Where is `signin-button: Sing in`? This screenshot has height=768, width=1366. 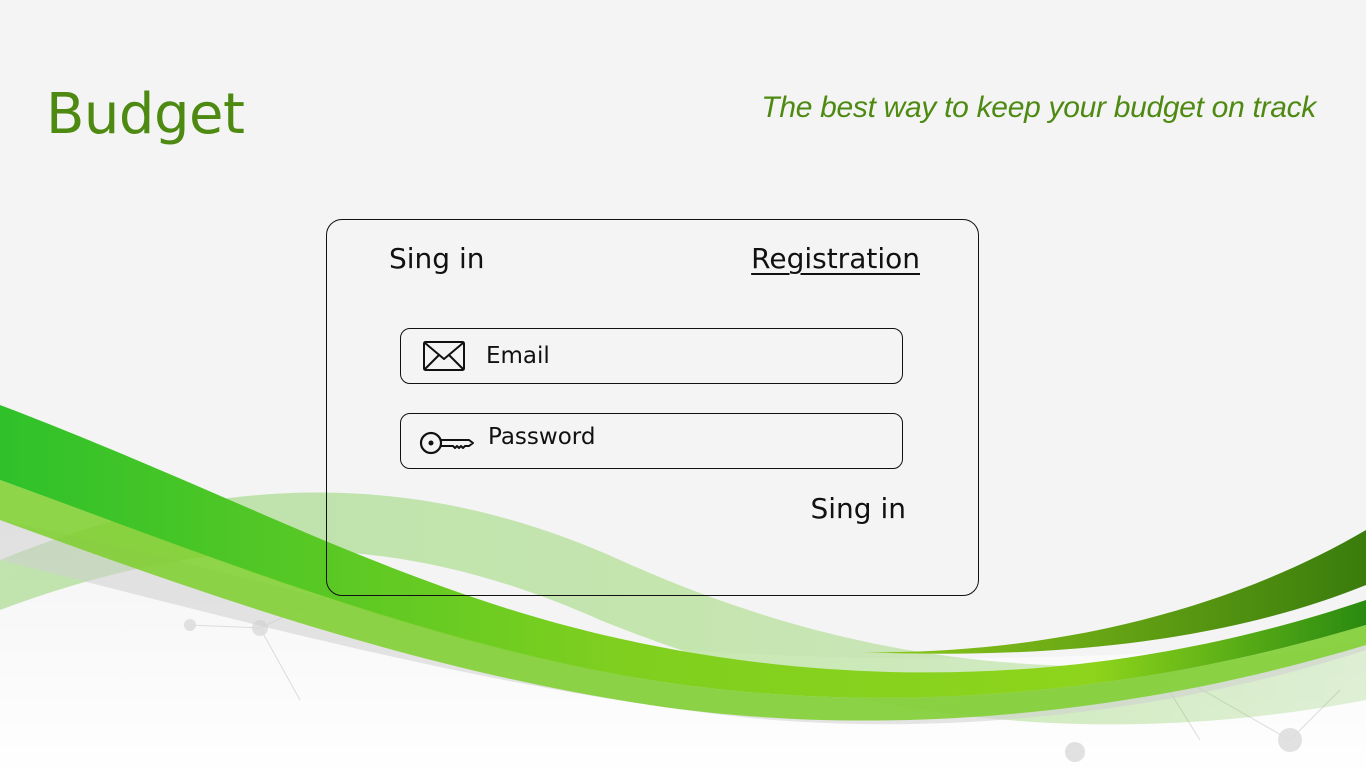 signin-button: Sing in is located at coordinates (859, 509).